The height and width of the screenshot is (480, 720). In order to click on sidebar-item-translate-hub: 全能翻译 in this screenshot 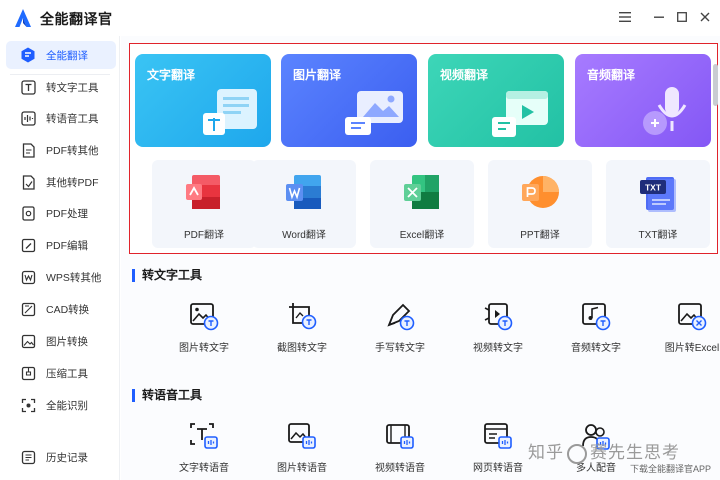, I will do `click(61, 55)`.